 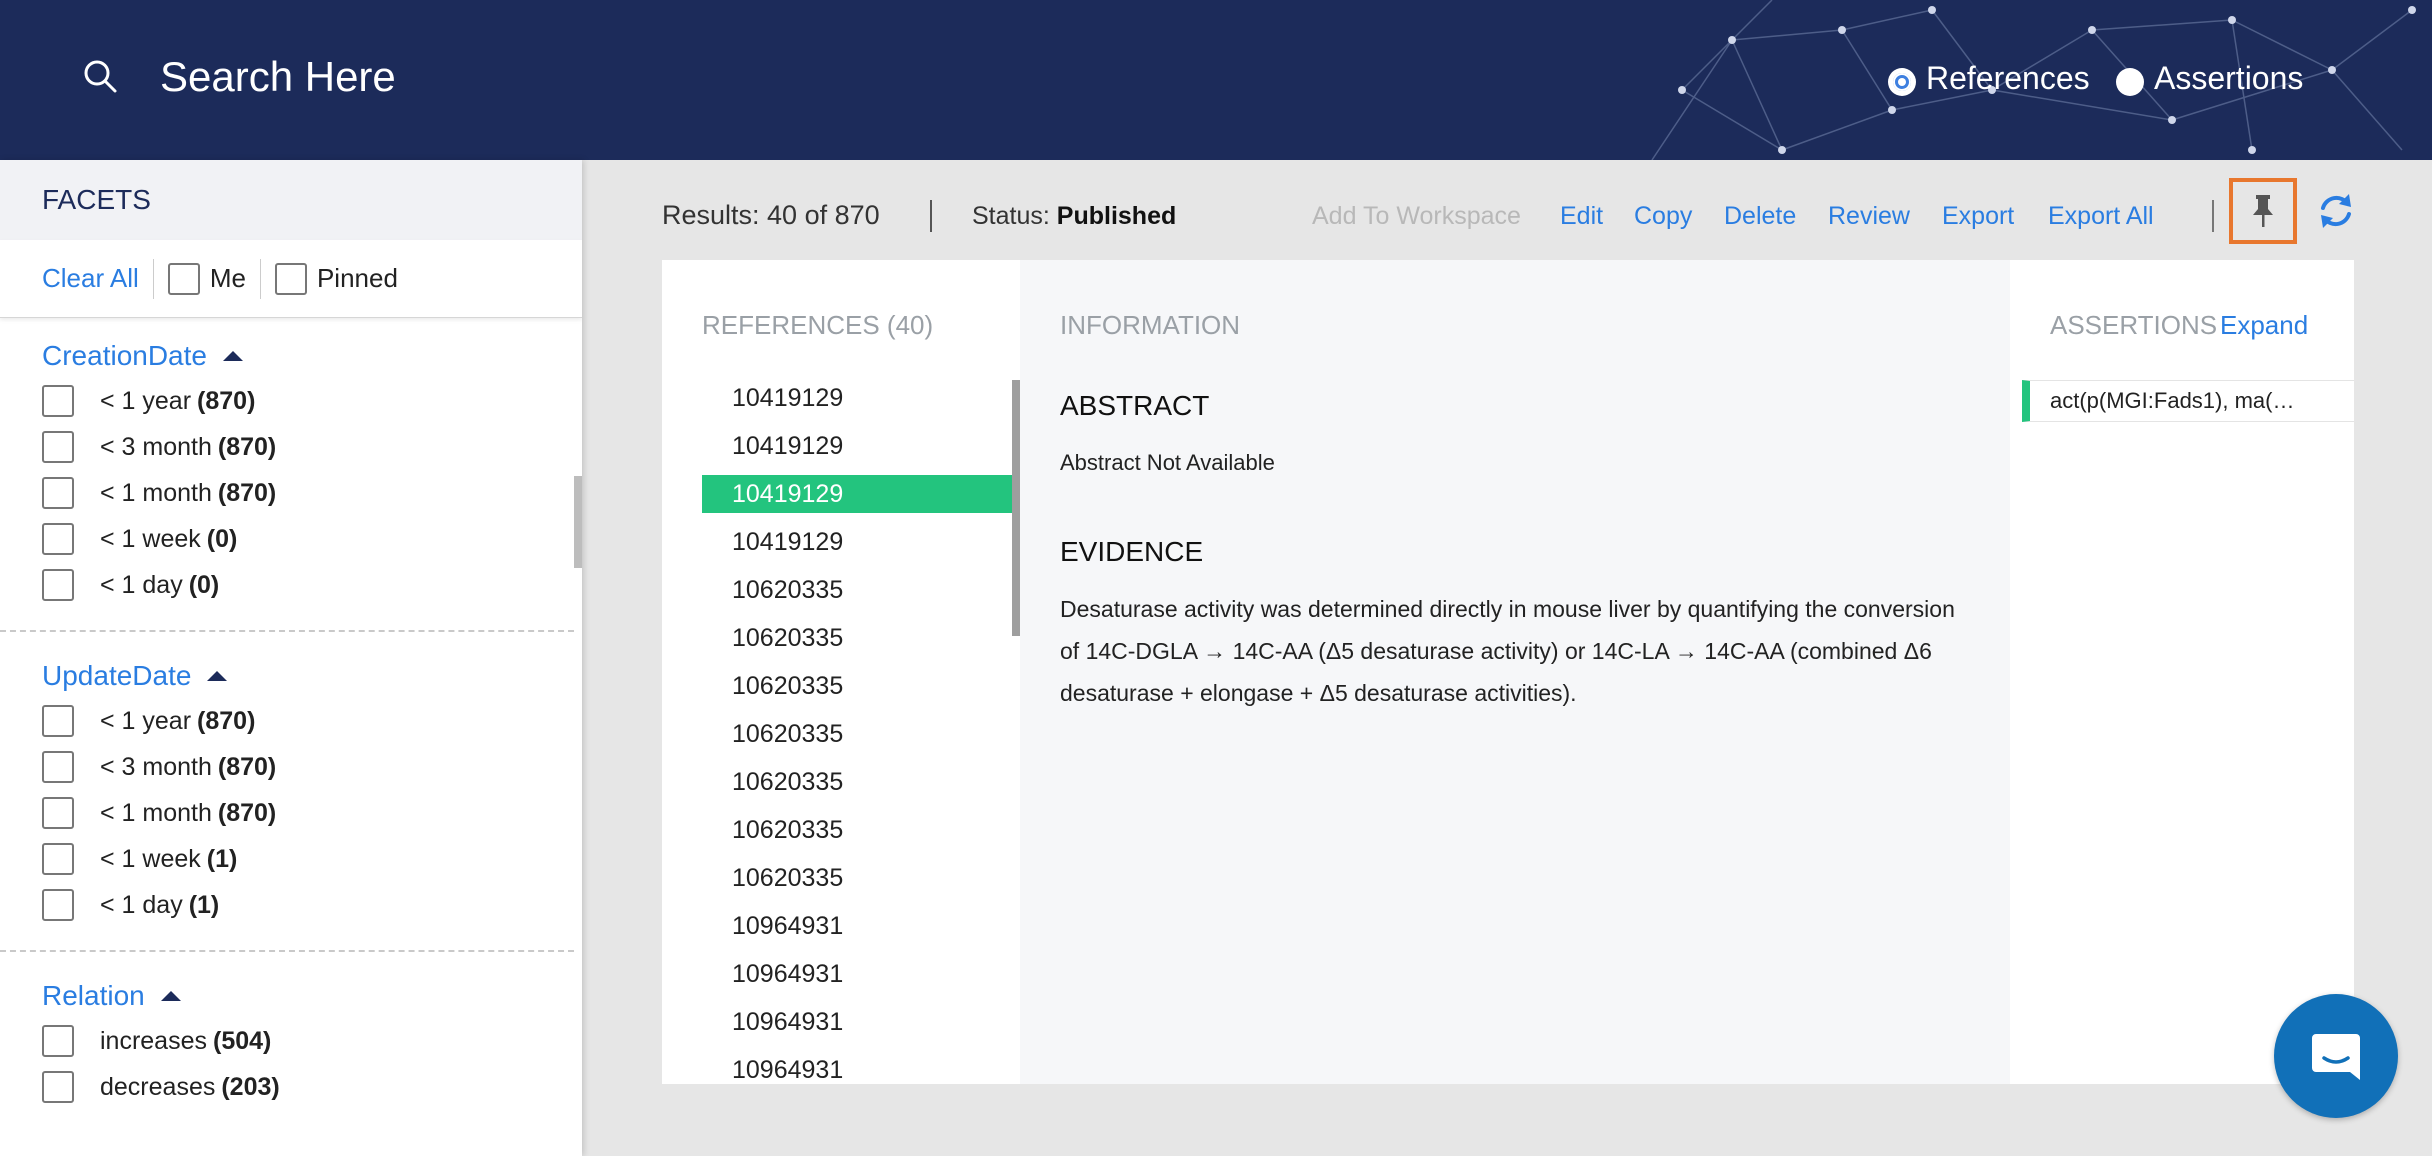 What do you see at coordinates (2229, 78) in the screenshot?
I see `assertions-radio-label: Assertions` at bounding box center [2229, 78].